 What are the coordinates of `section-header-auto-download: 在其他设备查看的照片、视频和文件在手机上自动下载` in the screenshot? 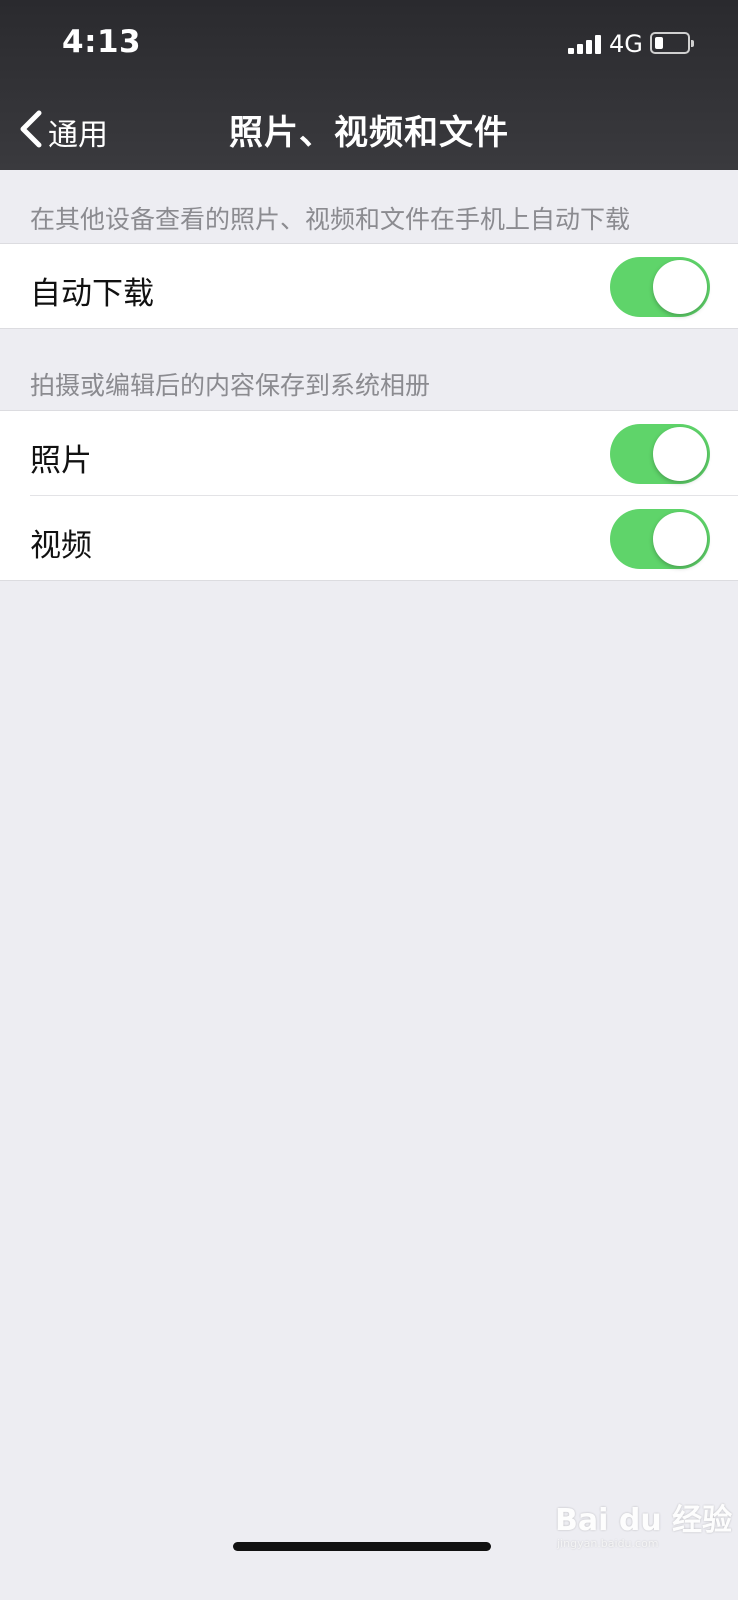 It's located at (330, 219).